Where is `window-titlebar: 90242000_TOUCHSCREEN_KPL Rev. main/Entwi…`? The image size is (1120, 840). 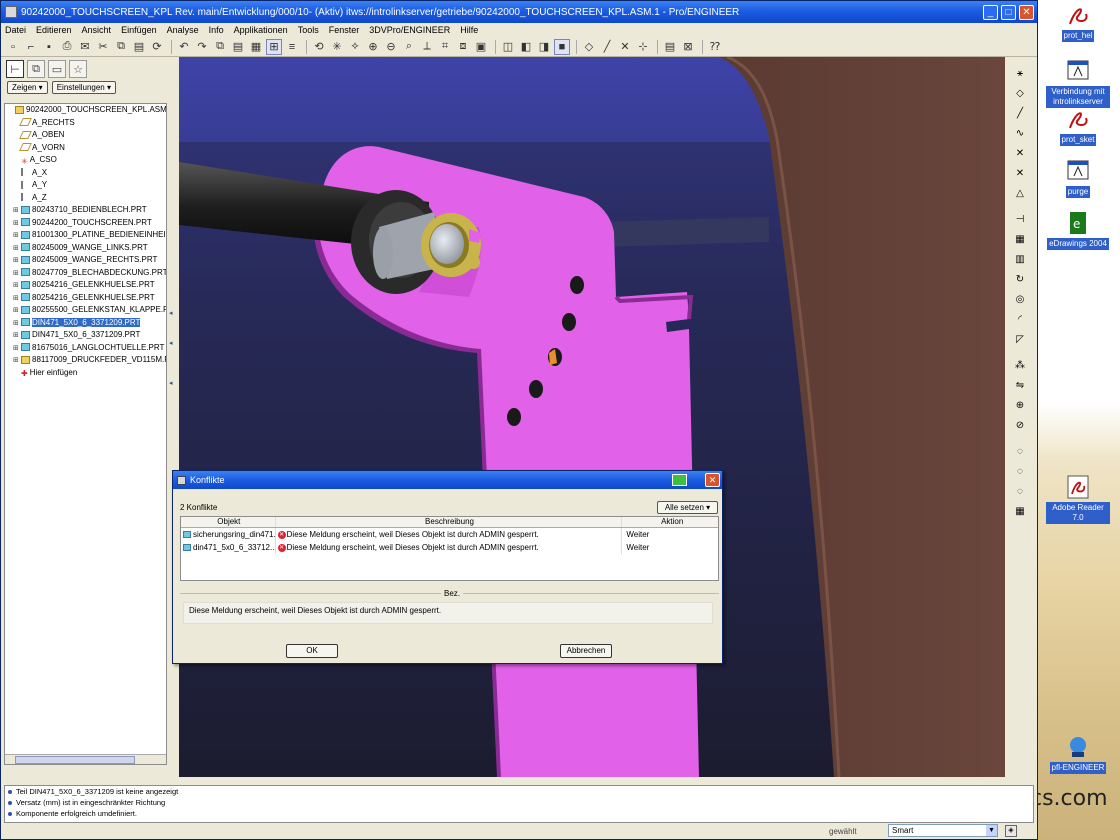 window-titlebar: 90242000_TOUCHSCREEN_KPL Rev. main/Entwi… is located at coordinates (519, 12).